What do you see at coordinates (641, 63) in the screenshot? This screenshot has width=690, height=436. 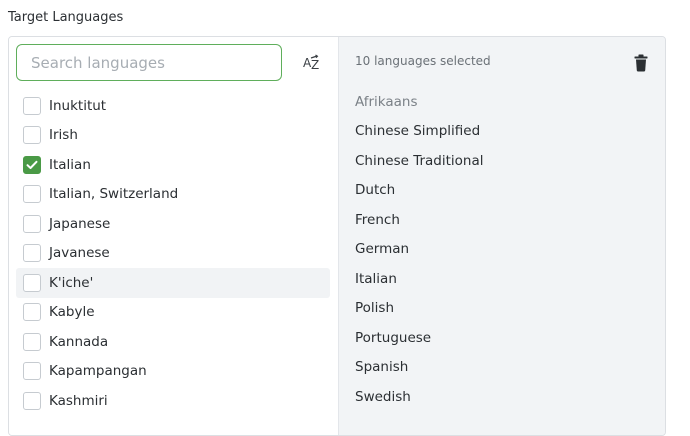 I see `trash-icon` at bounding box center [641, 63].